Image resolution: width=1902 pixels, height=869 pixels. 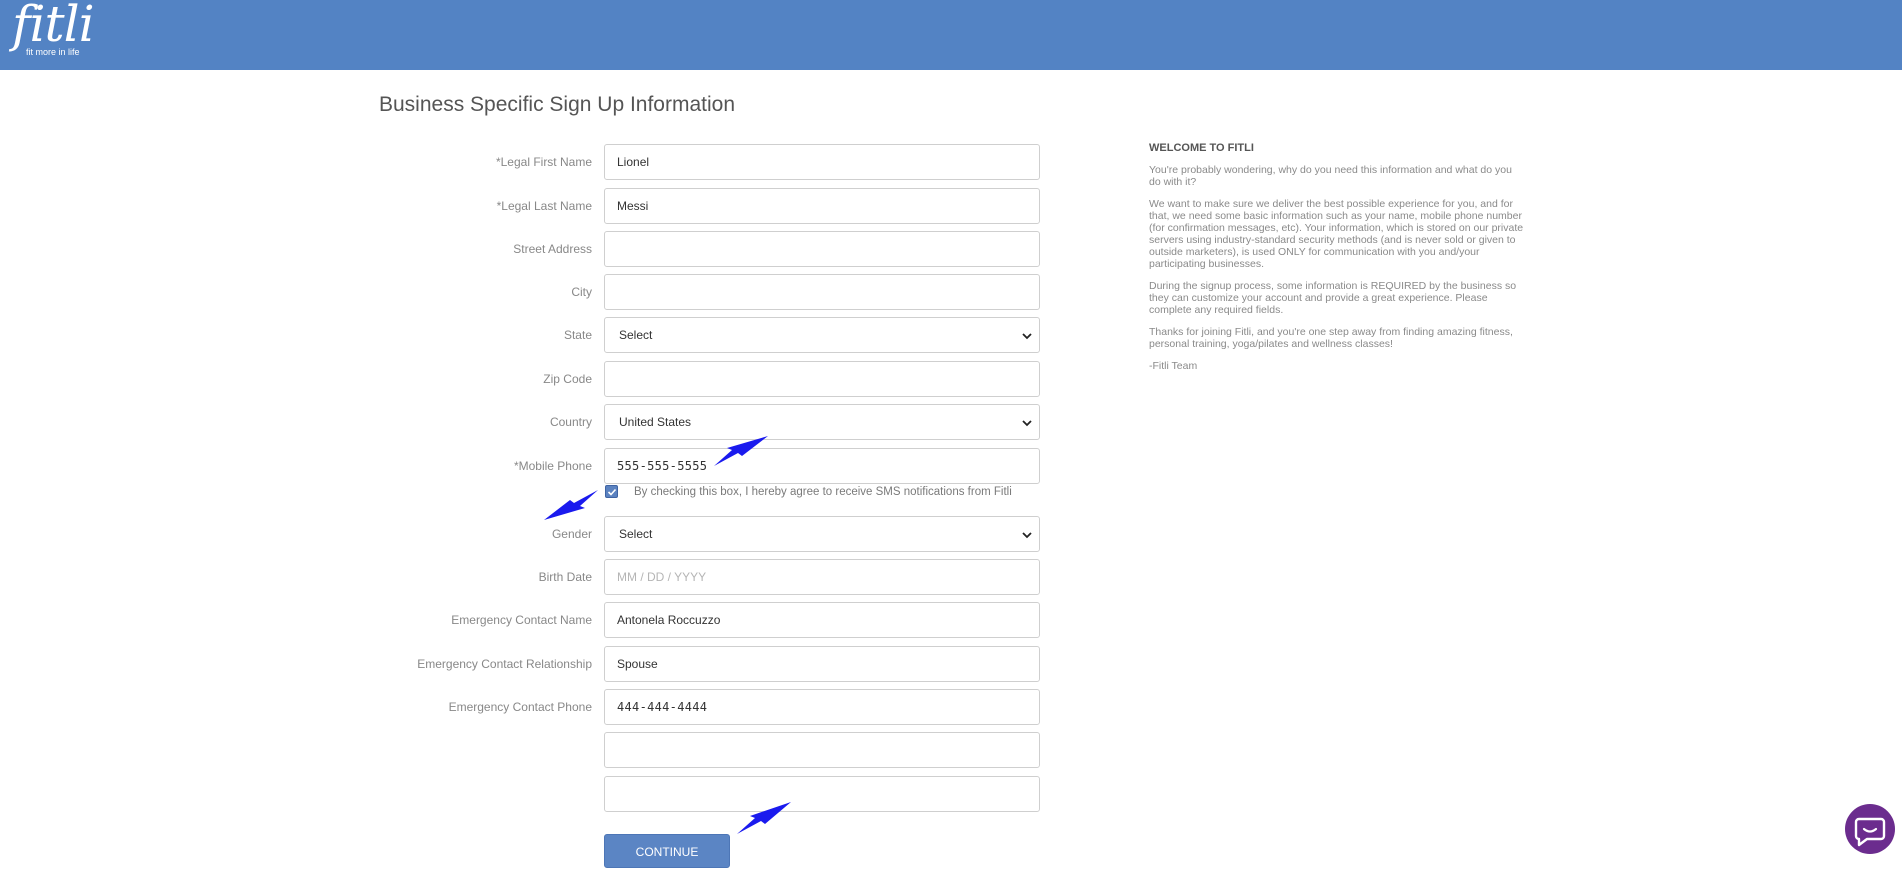 I want to click on welcome-signoff: -Fitli Team, so click(x=1173, y=366).